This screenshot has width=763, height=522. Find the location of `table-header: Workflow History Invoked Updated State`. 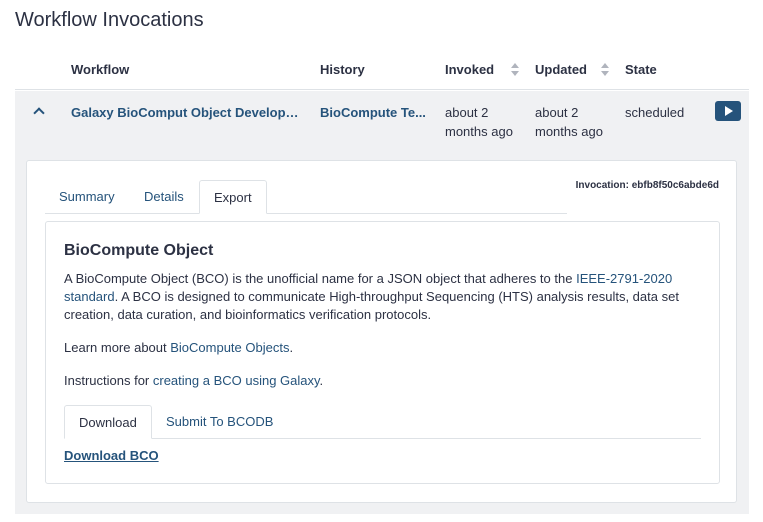

table-header: Workflow History Invoked Updated State is located at coordinates (382, 73).